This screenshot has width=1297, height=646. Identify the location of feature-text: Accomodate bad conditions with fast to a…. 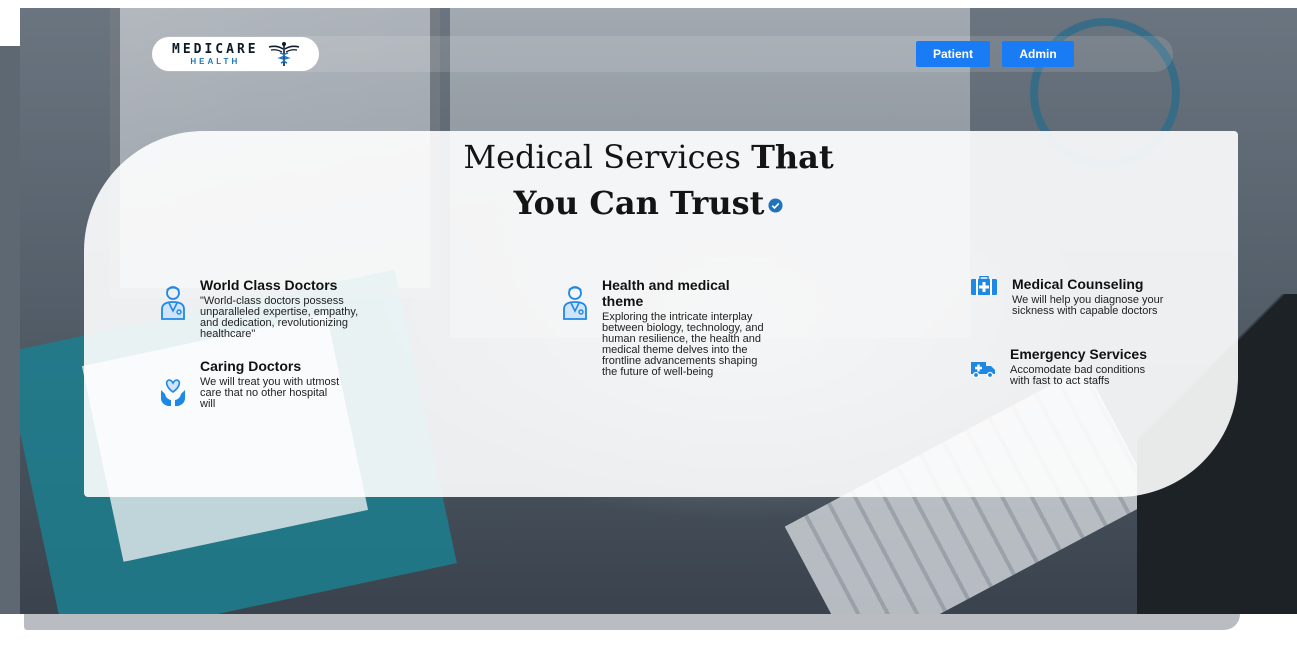
(1078, 375).